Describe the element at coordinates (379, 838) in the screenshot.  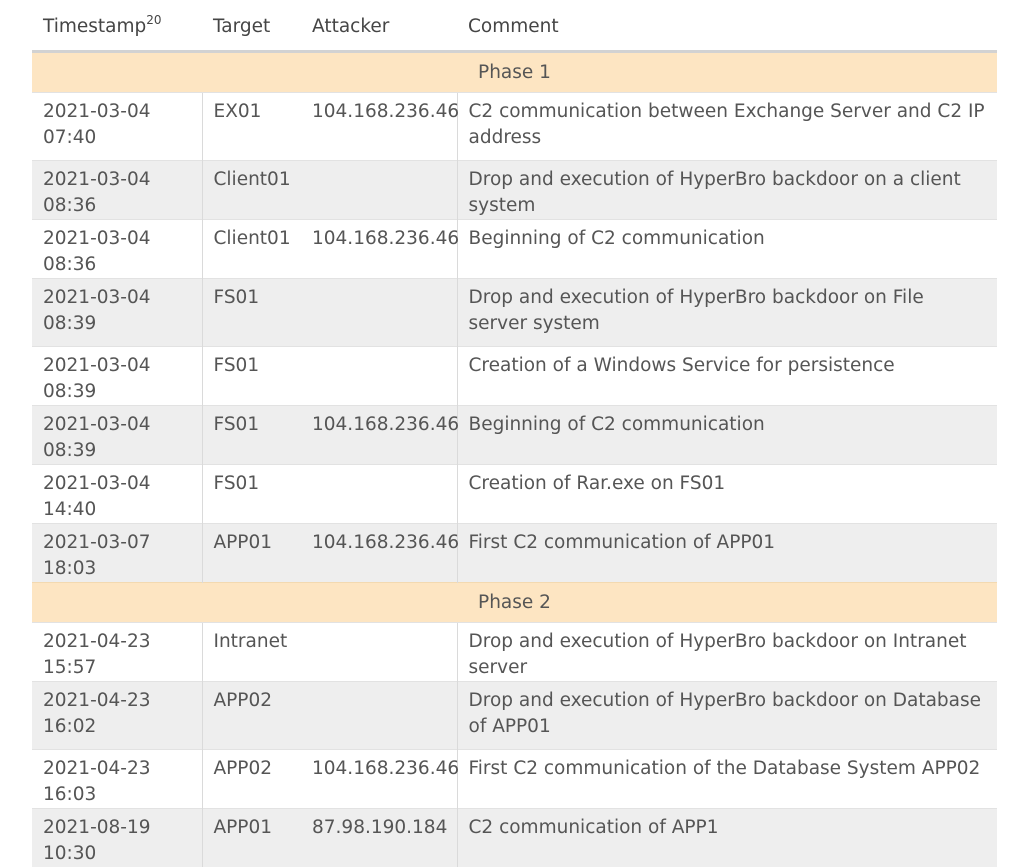
I see `cell-attacker: 87.98.190.184` at that location.